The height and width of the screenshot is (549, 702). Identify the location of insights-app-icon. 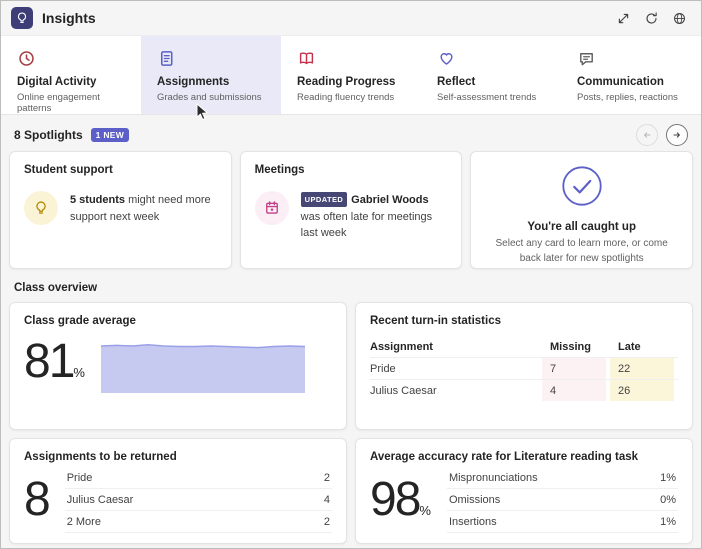
(22, 18).